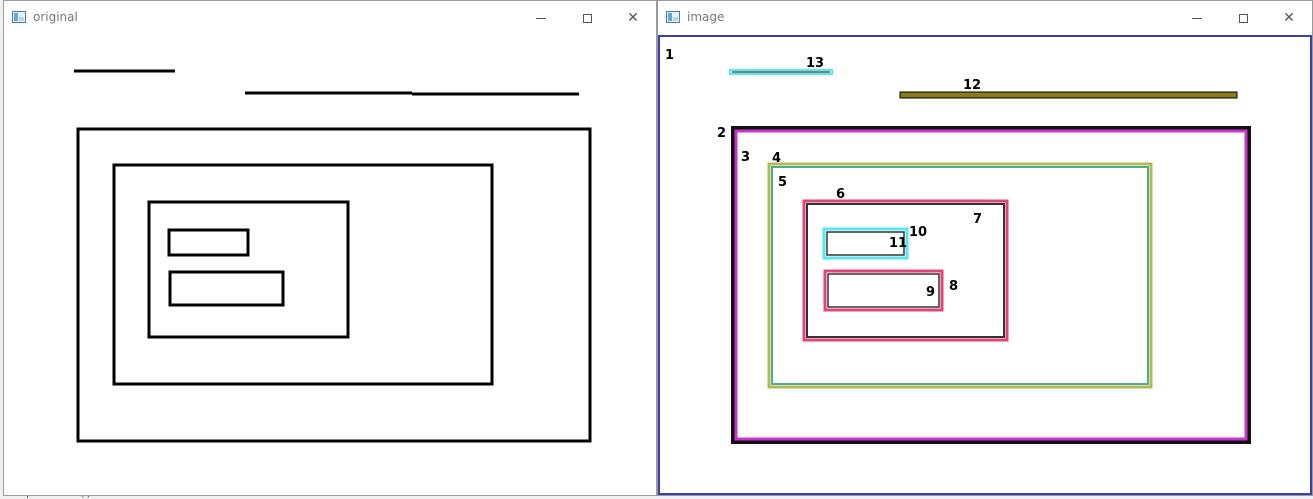 This screenshot has height=499, width=1313. Describe the element at coordinates (226, 288) in the screenshot. I see `small-rectangle-bottom` at that location.